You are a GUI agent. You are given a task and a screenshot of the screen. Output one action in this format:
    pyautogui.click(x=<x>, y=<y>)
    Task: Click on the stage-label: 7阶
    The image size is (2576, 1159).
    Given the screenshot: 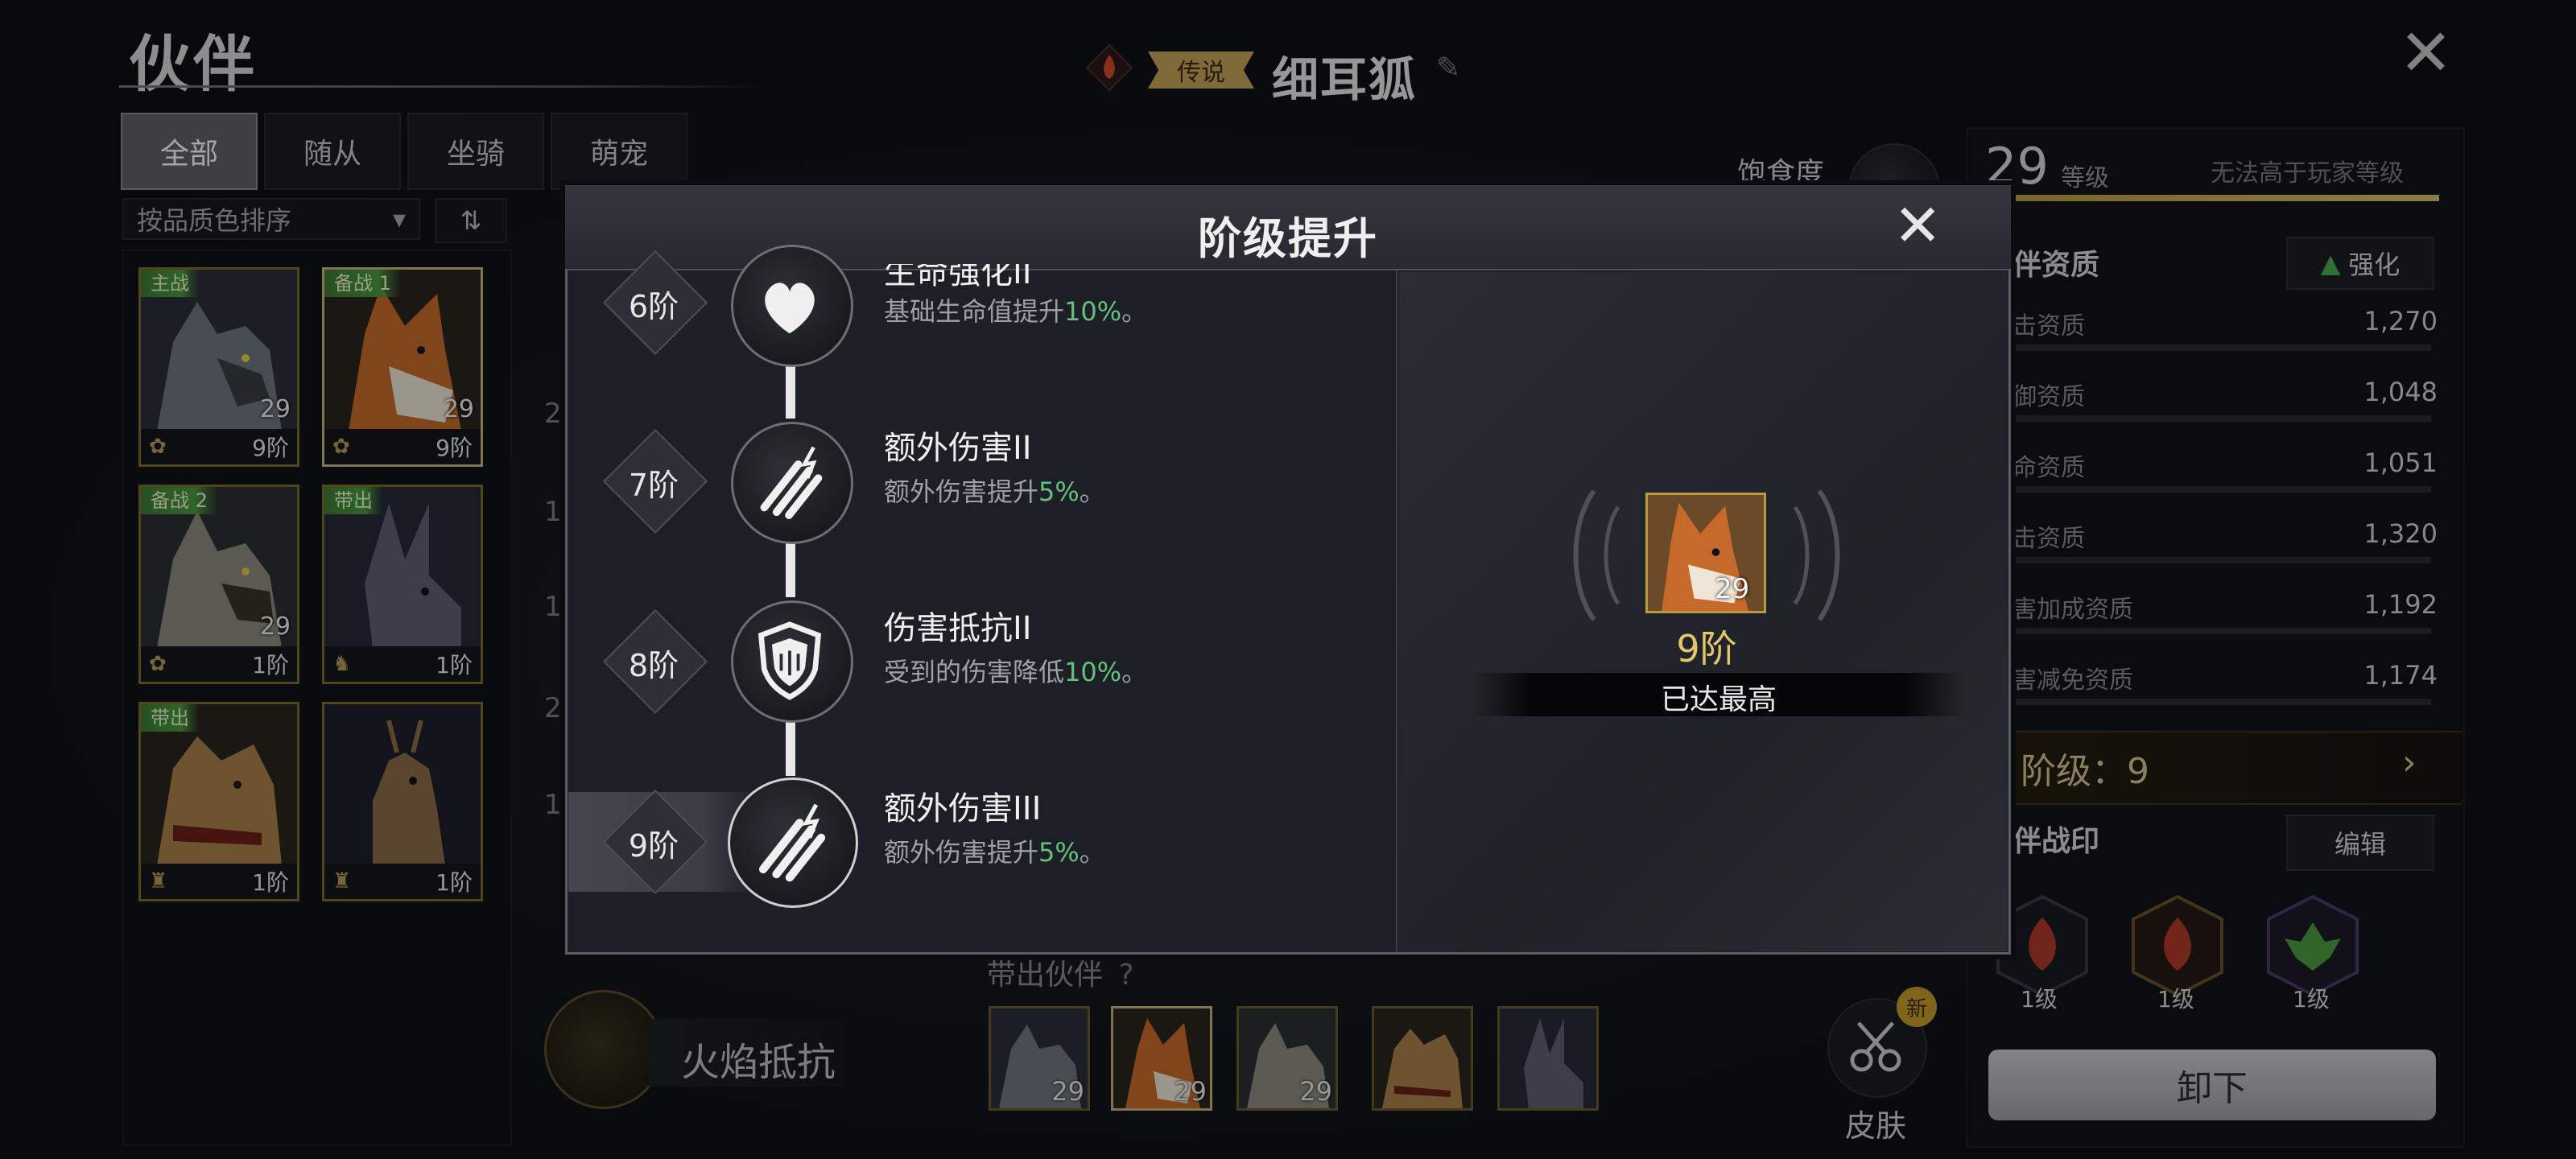 What is the action you would take?
    pyautogui.click(x=653, y=485)
    